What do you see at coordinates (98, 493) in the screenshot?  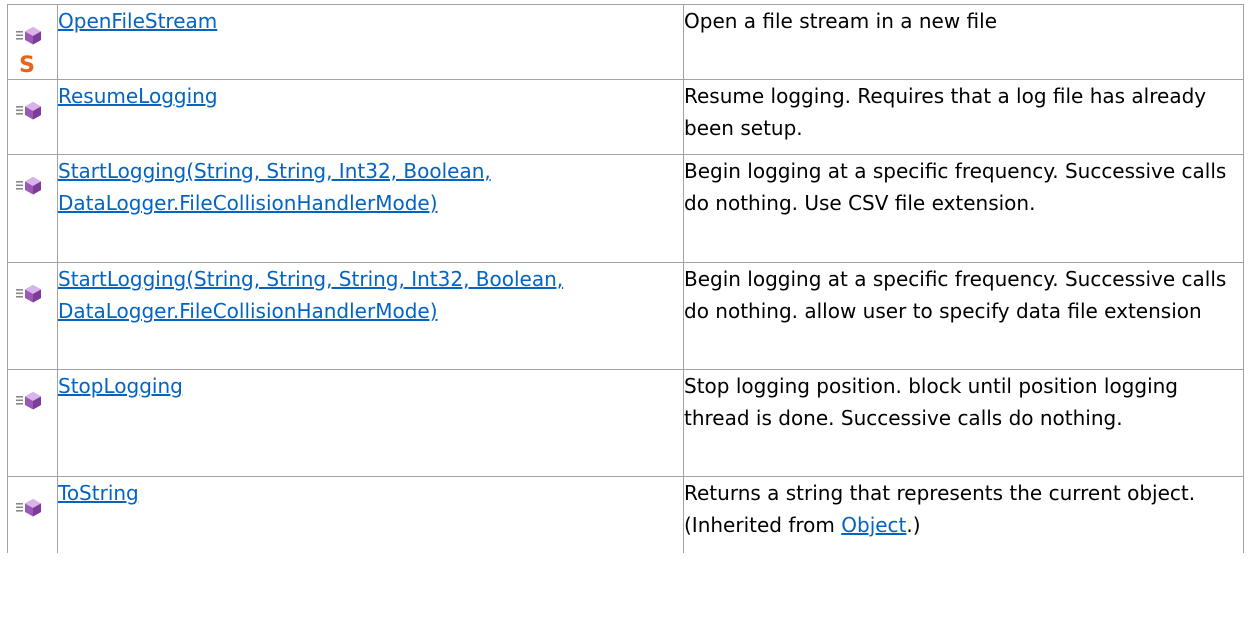 I see `member-link-tostring: ToString` at bounding box center [98, 493].